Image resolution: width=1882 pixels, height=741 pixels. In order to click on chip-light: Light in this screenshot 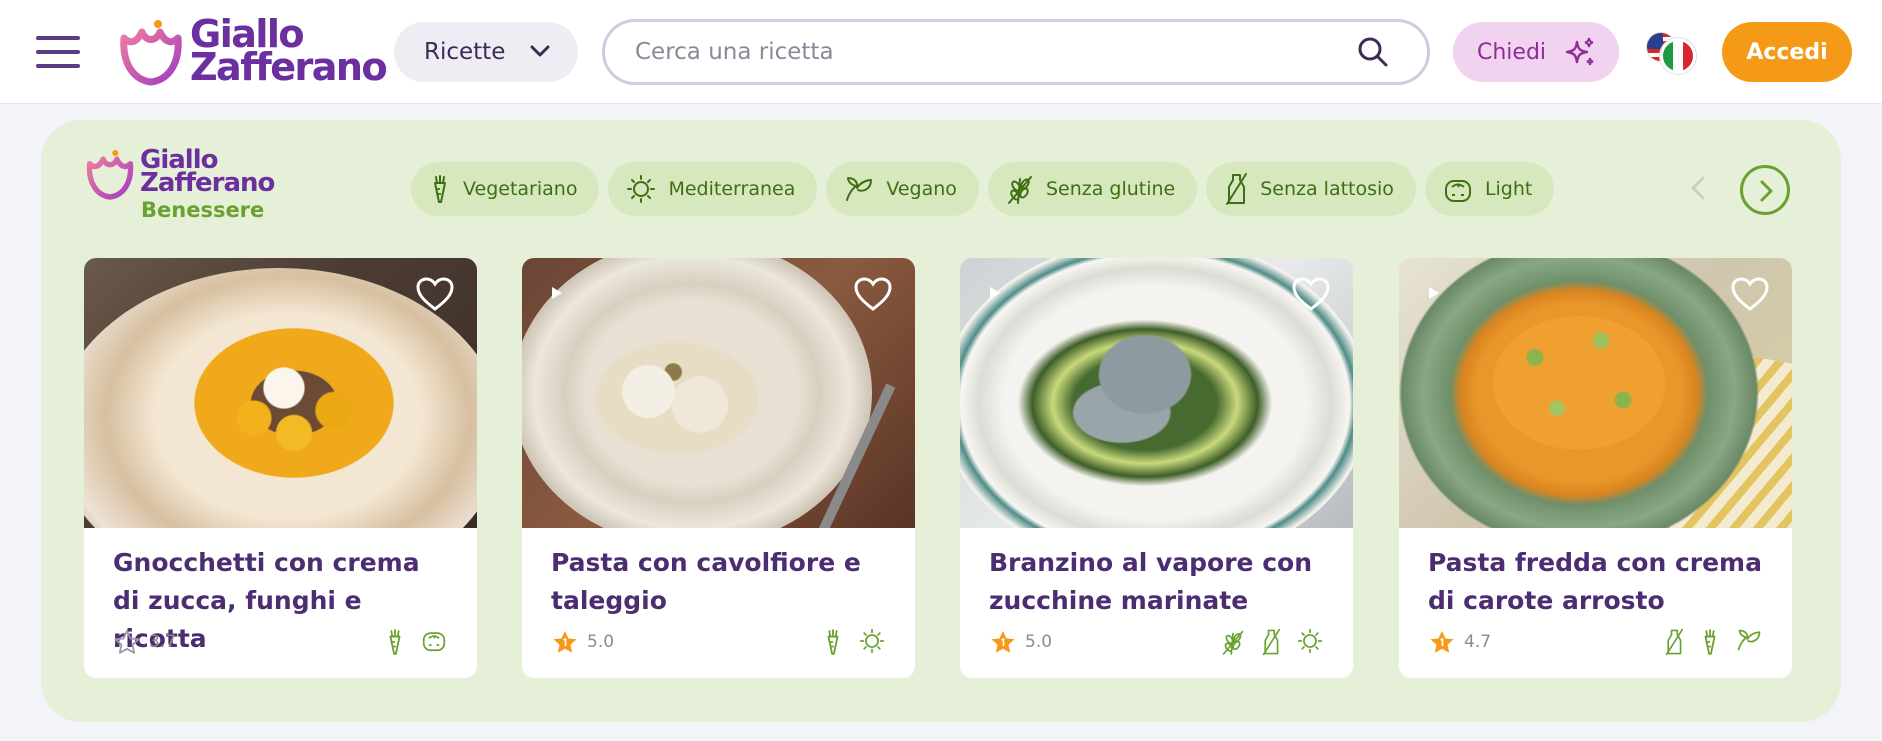, I will do `click(1489, 189)`.